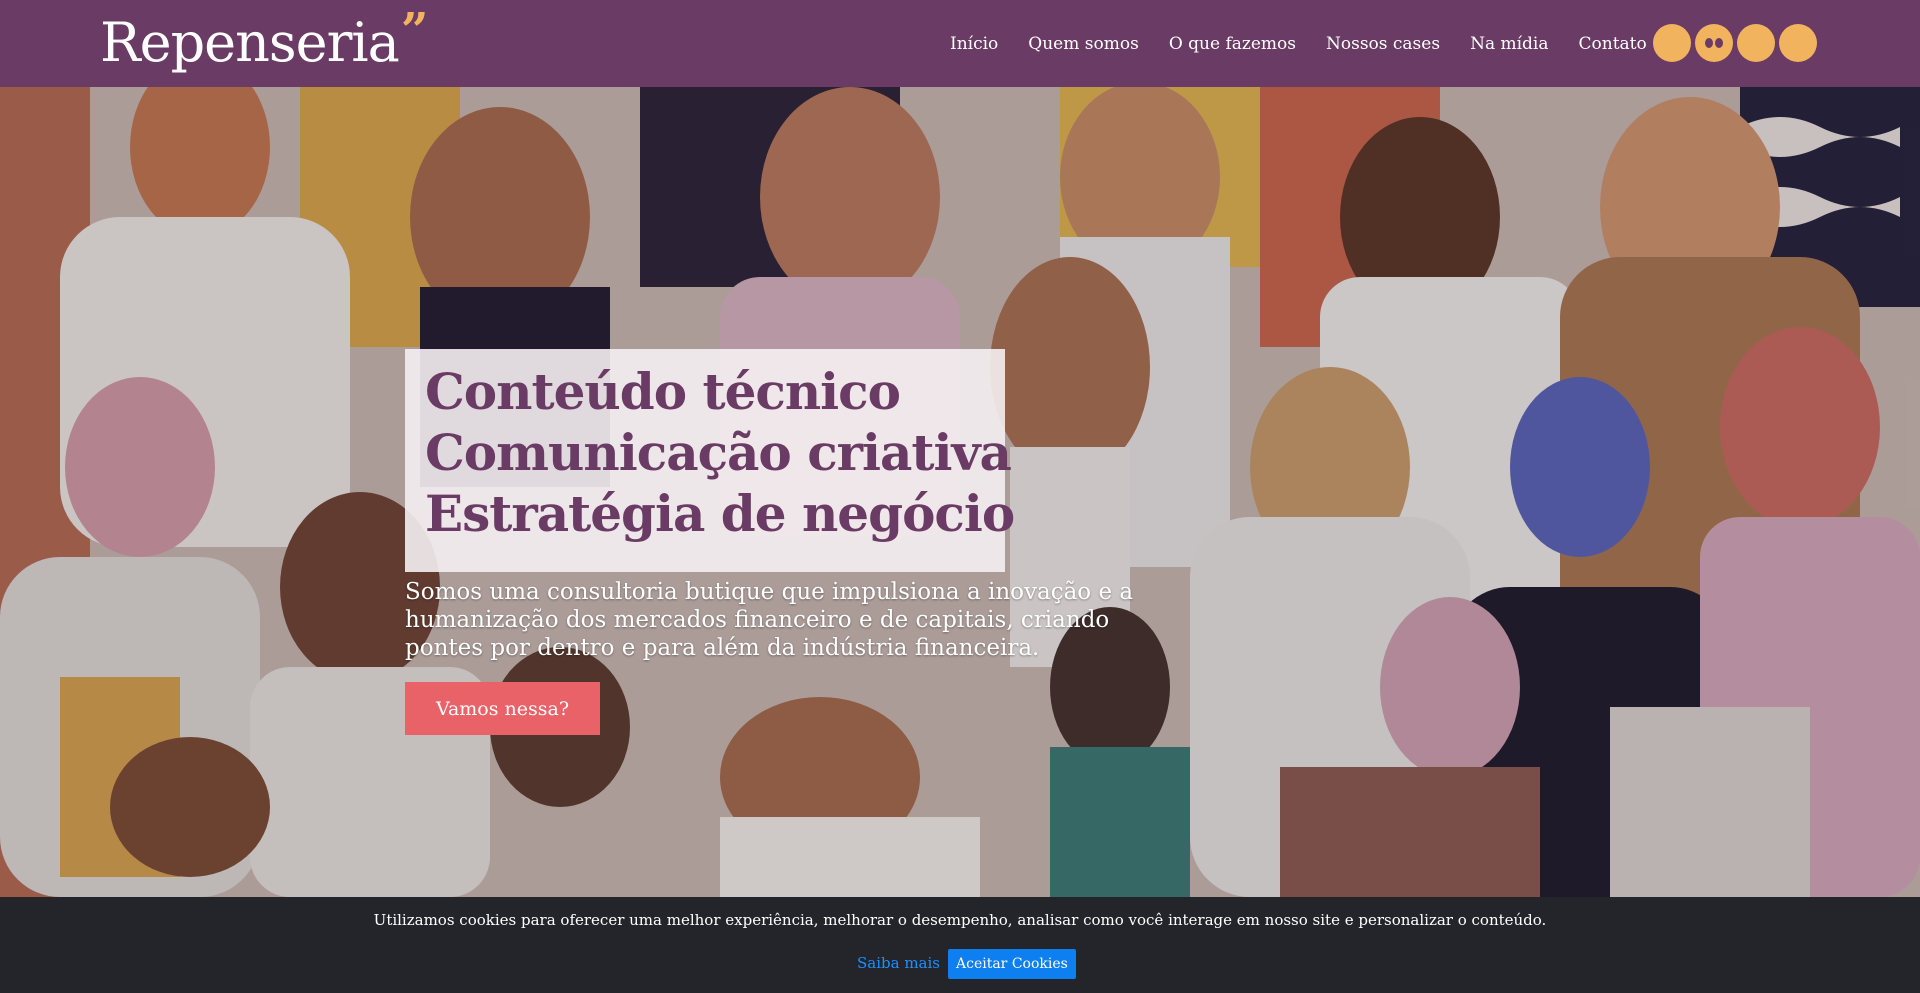 This screenshot has height=993, width=1920. What do you see at coordinates (1083, 44) in the screenshot?
I see `nav-quem-somos: Quem somos` at bounding box center [1083, 44].